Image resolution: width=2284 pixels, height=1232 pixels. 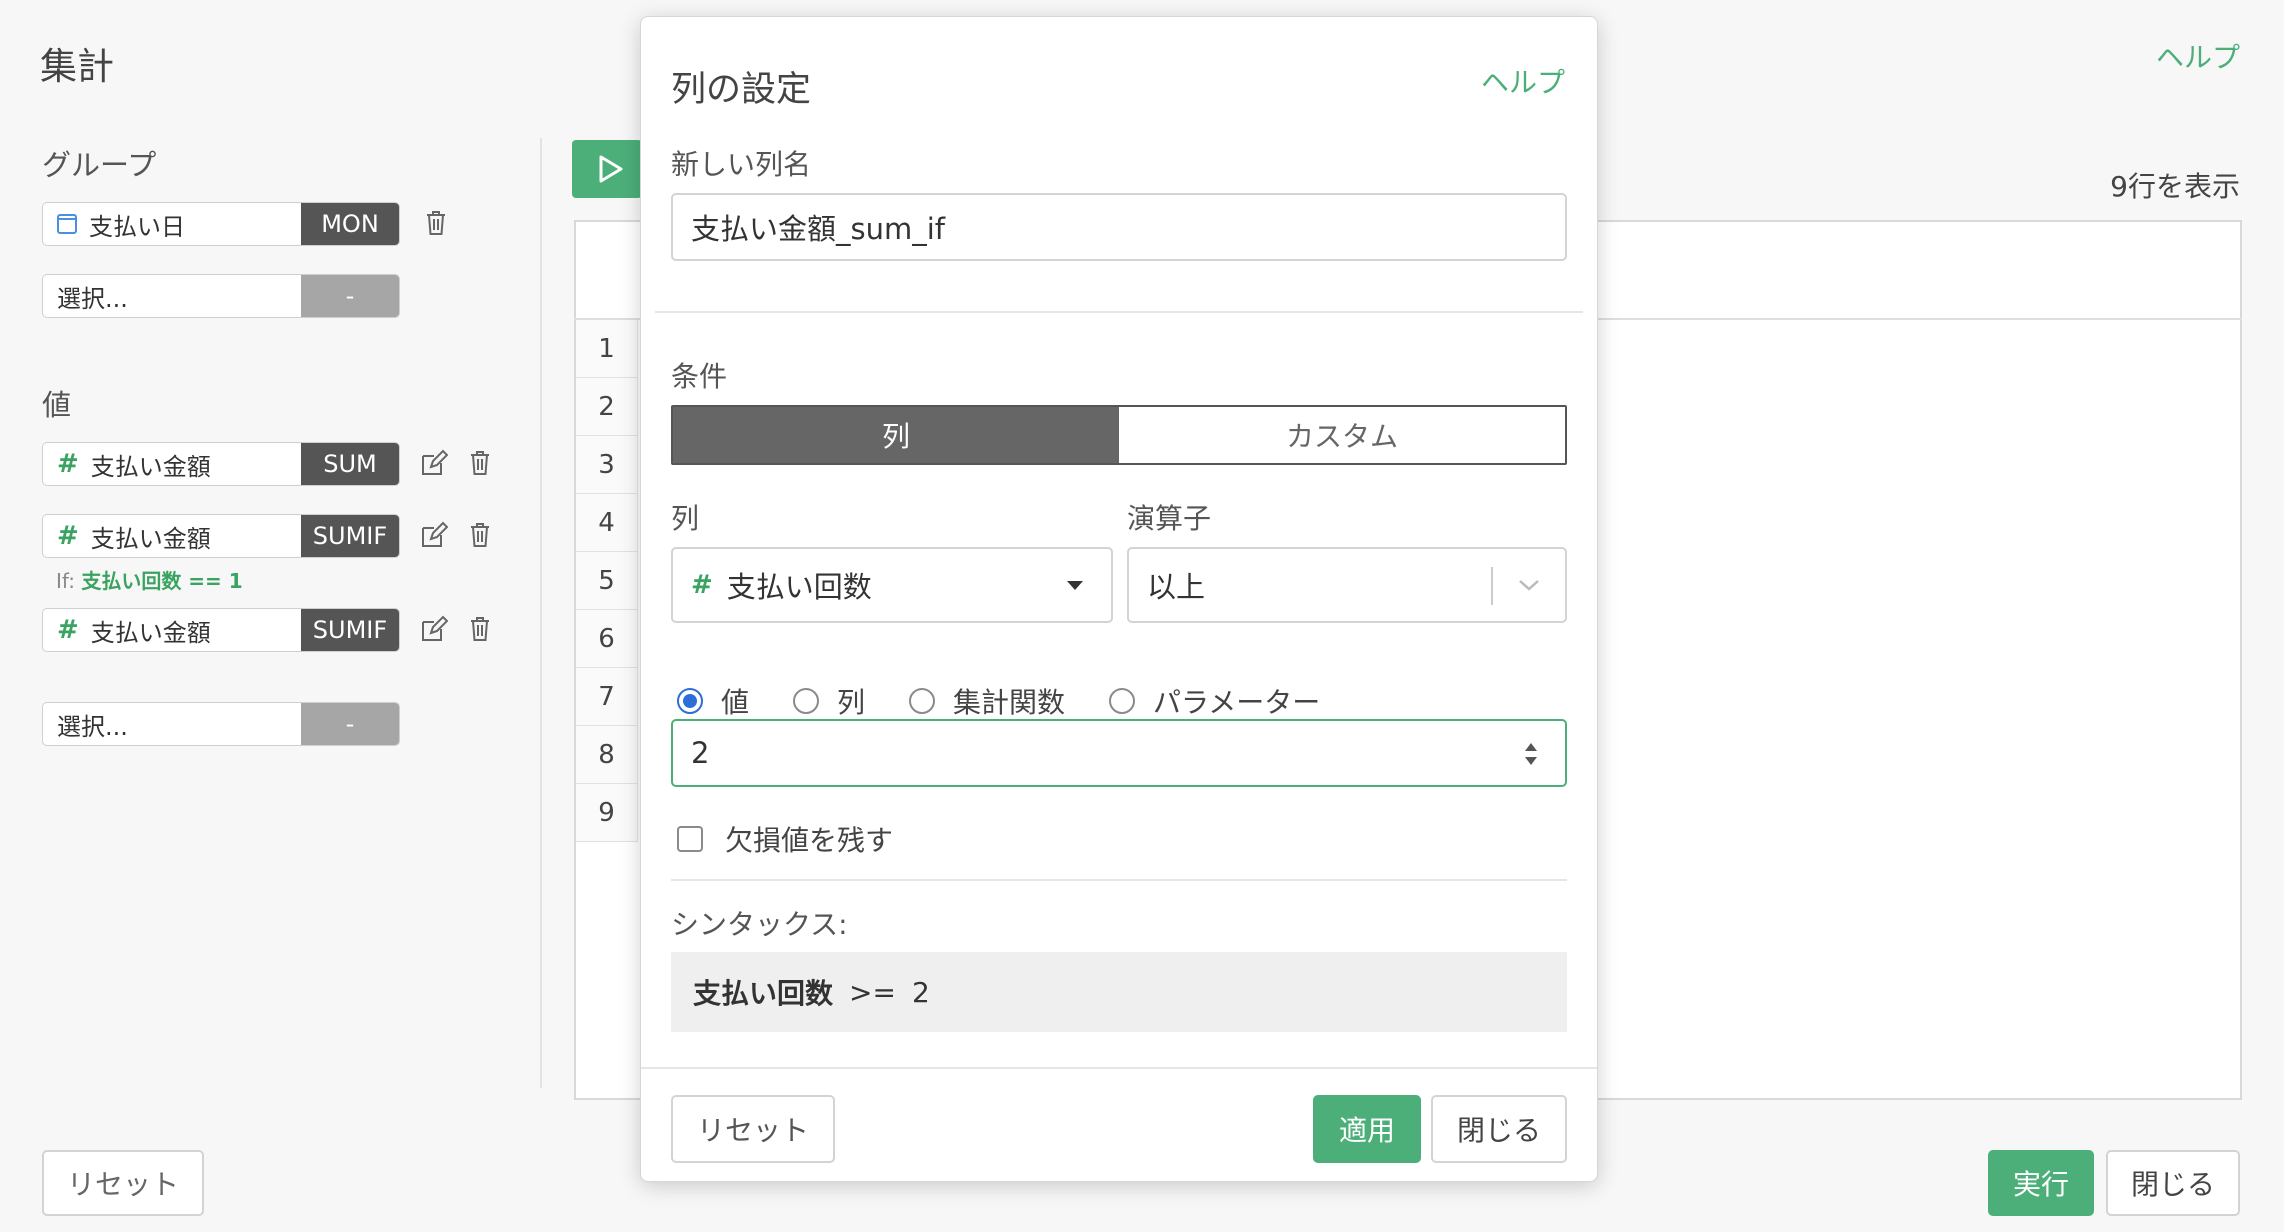 What do you see at coordinates (1237, 702) in the screenshot?
I see `radio-label: パラメーター` at bounding box center [1237, 702].